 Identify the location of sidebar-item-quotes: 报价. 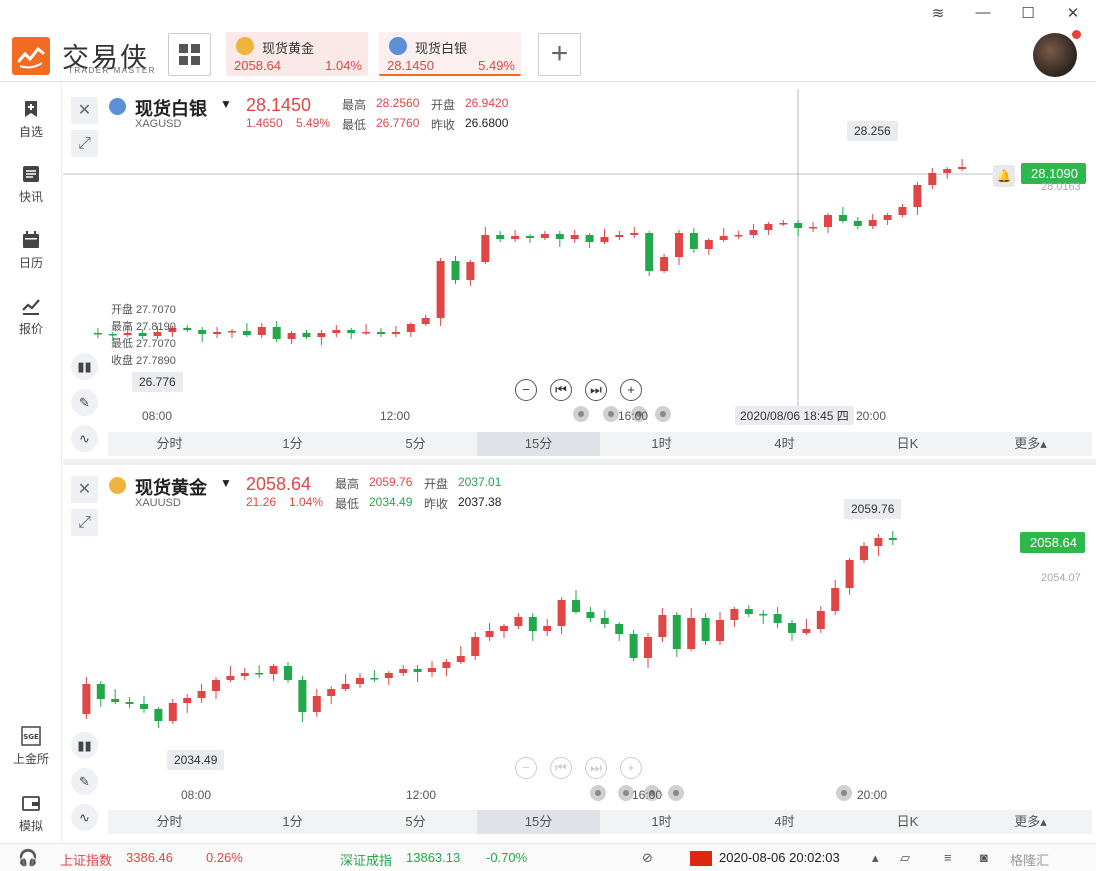
(31, 316).